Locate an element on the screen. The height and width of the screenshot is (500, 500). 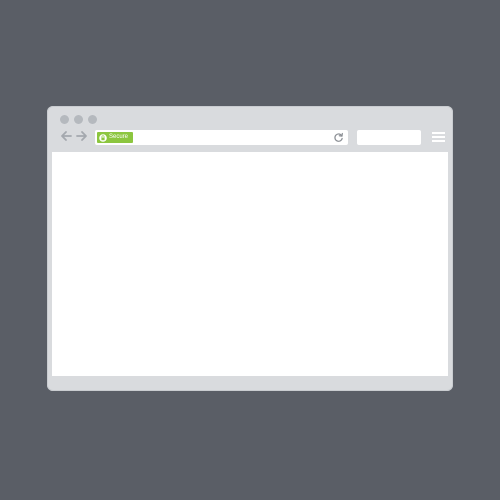
hamburger-menu-icon is located at coordinates (438, 137).